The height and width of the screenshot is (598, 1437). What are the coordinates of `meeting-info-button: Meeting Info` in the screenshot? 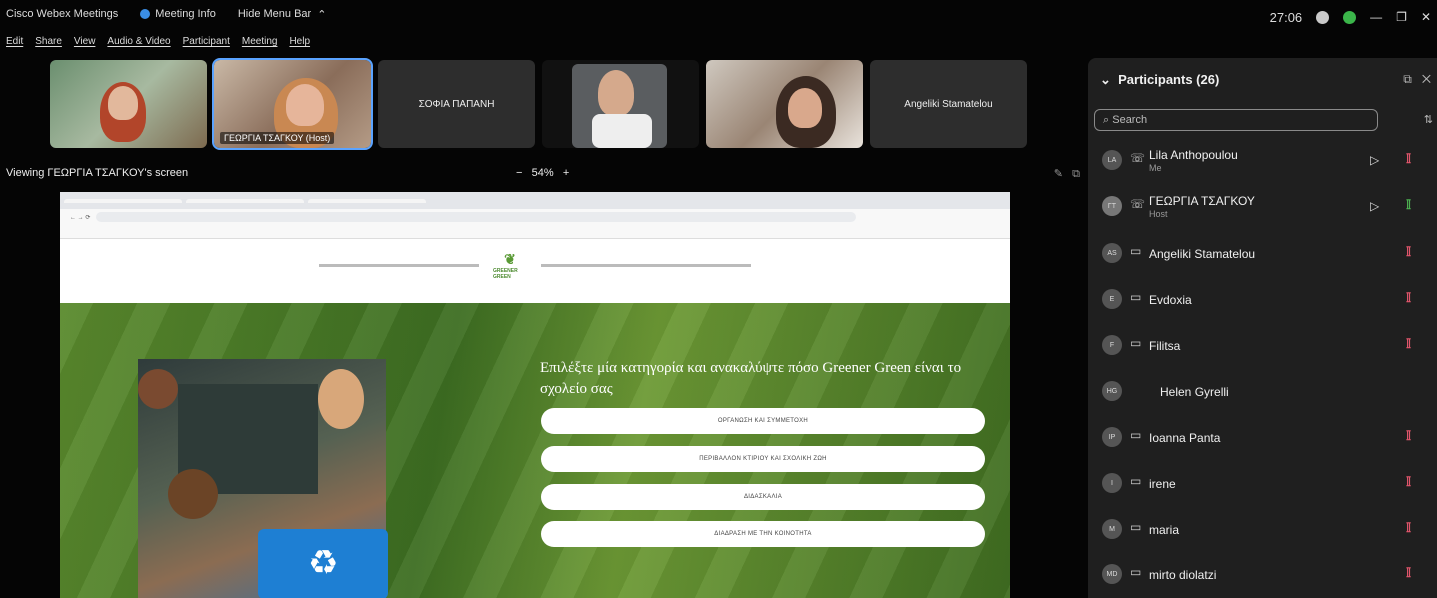 It's located at (178, 14).